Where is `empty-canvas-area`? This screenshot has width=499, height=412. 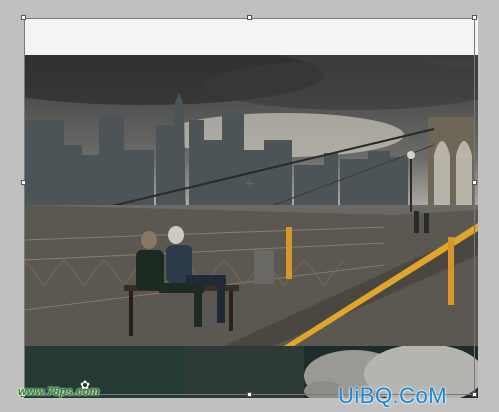
empty-canvas-area is located at coordinates (251, 37).